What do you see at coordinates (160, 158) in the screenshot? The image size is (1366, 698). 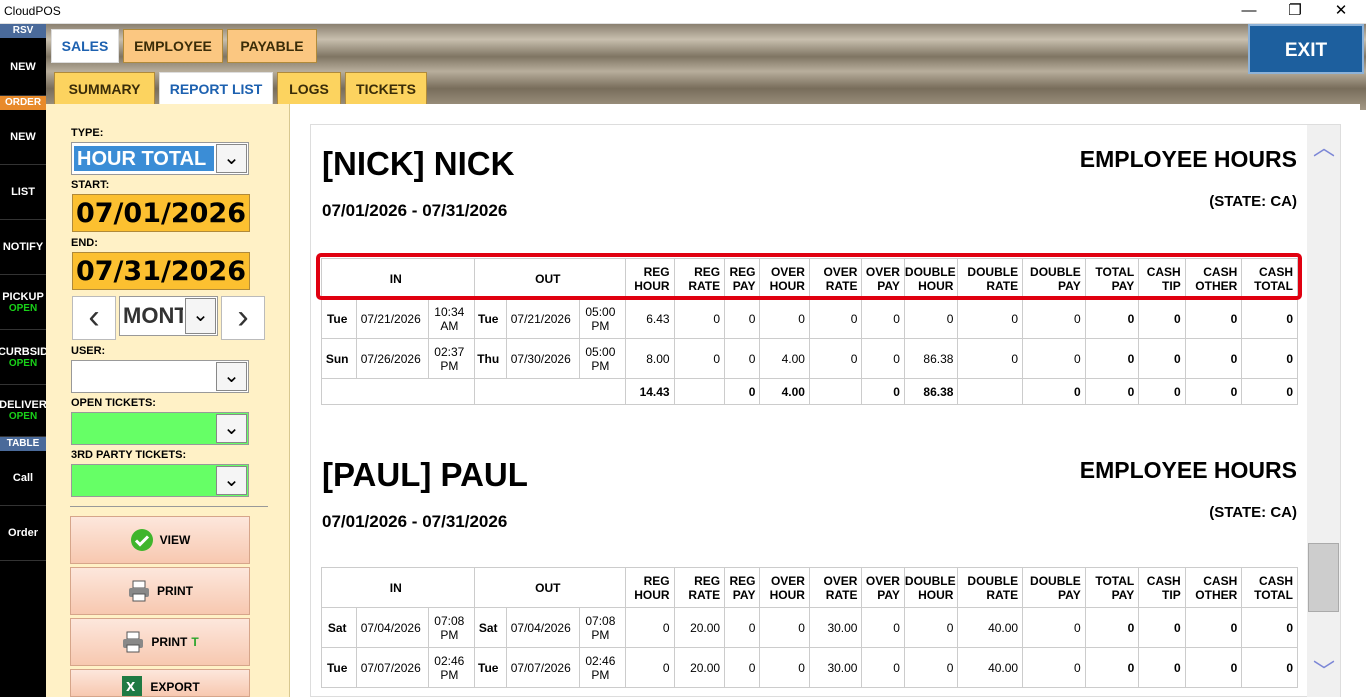 I see `type-select: HOUR TOTAL ⌄` at bounding box center [160, 158].